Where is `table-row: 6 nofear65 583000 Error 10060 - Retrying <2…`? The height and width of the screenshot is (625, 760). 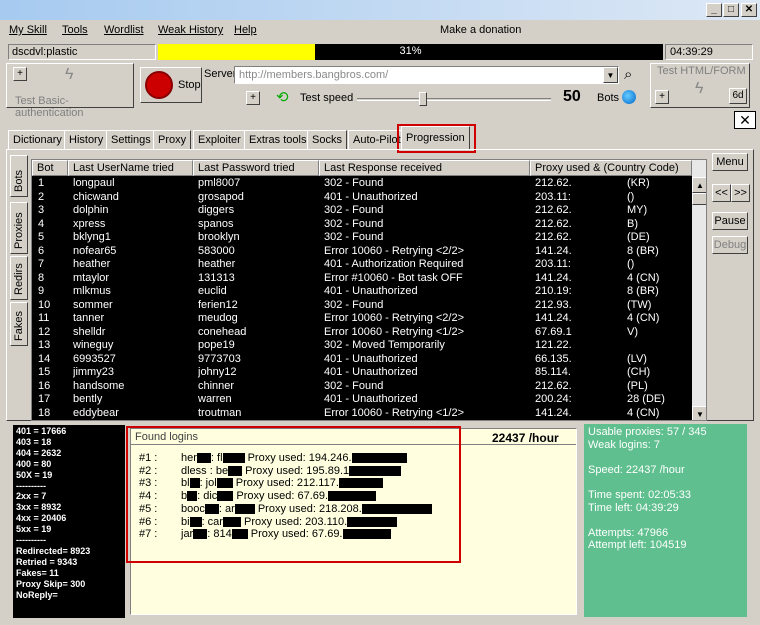 table-row: 6 nofear65 583000 Error 10060 - Retrying <2… is located at coordinates (362, 252).